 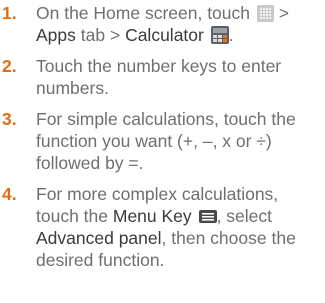 I want to click on calculator-app-icon, so click(x=219, y=35).